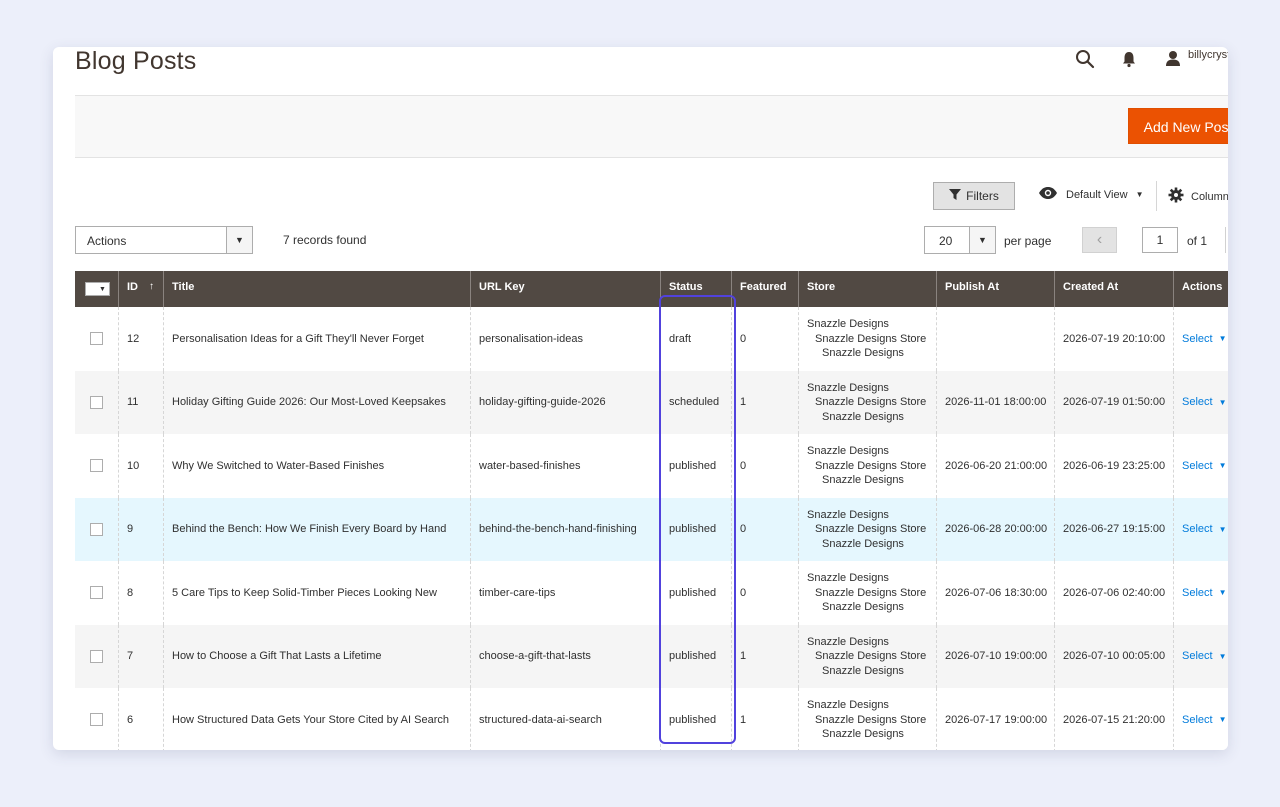 The image size is (1280, 807). Describe the element at coordinates (1160, 240) in the screenshot. I see `current-page-input` at that location.